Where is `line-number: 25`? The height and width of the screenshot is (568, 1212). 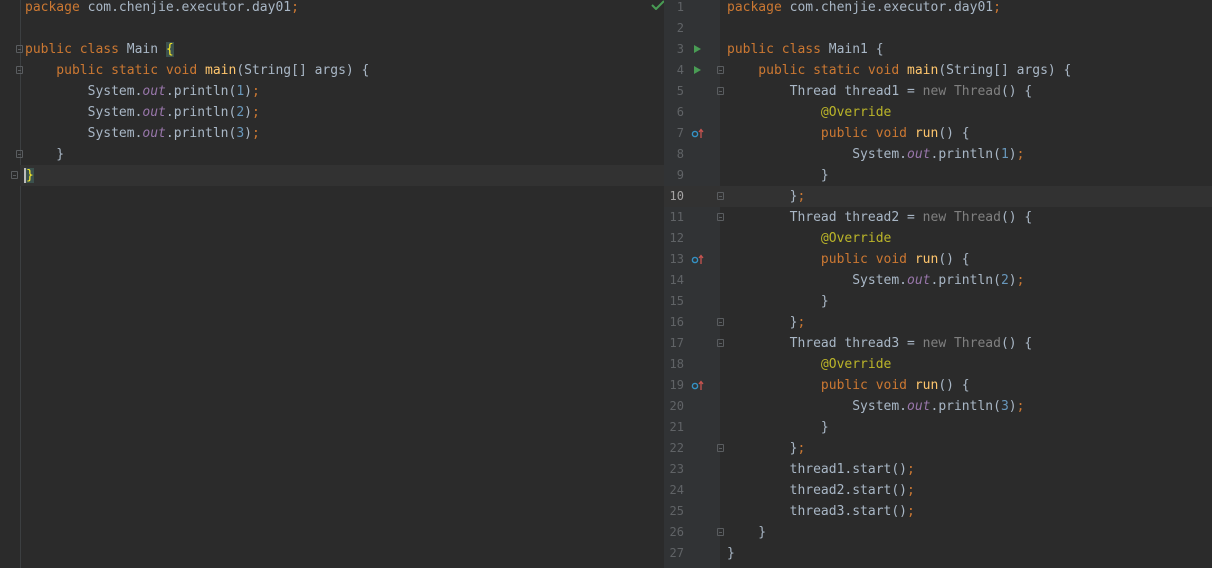
line-number: 25 is located at coordinates (674, 511).